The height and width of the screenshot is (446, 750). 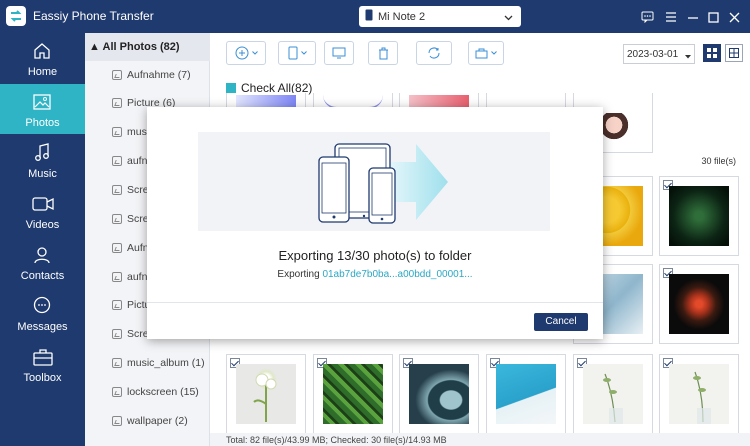 What do you see at coordinates (653, 54) in the screenshot?
I see `date-value: 2023-03-01` at bounding box center [653, 54].